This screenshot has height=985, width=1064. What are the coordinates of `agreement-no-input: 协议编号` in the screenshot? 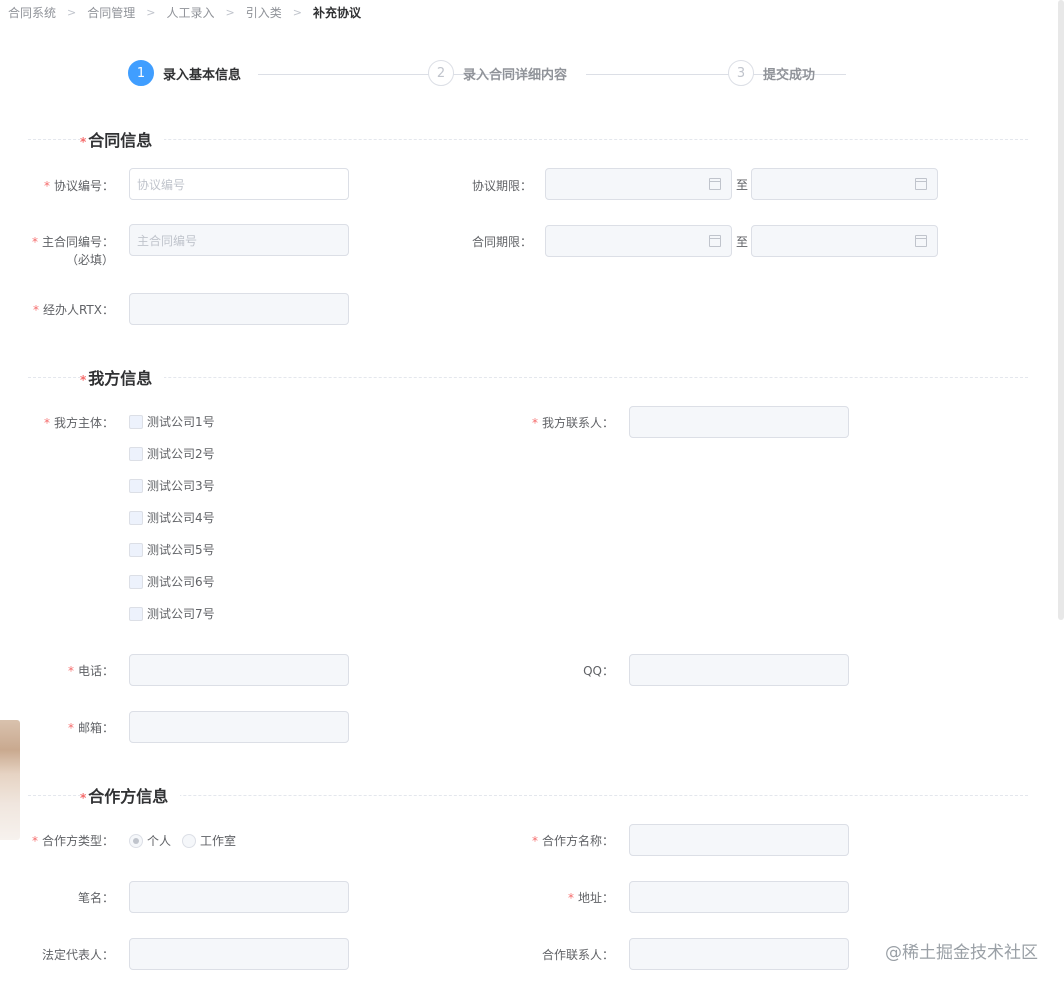 It's located at (239, 184).